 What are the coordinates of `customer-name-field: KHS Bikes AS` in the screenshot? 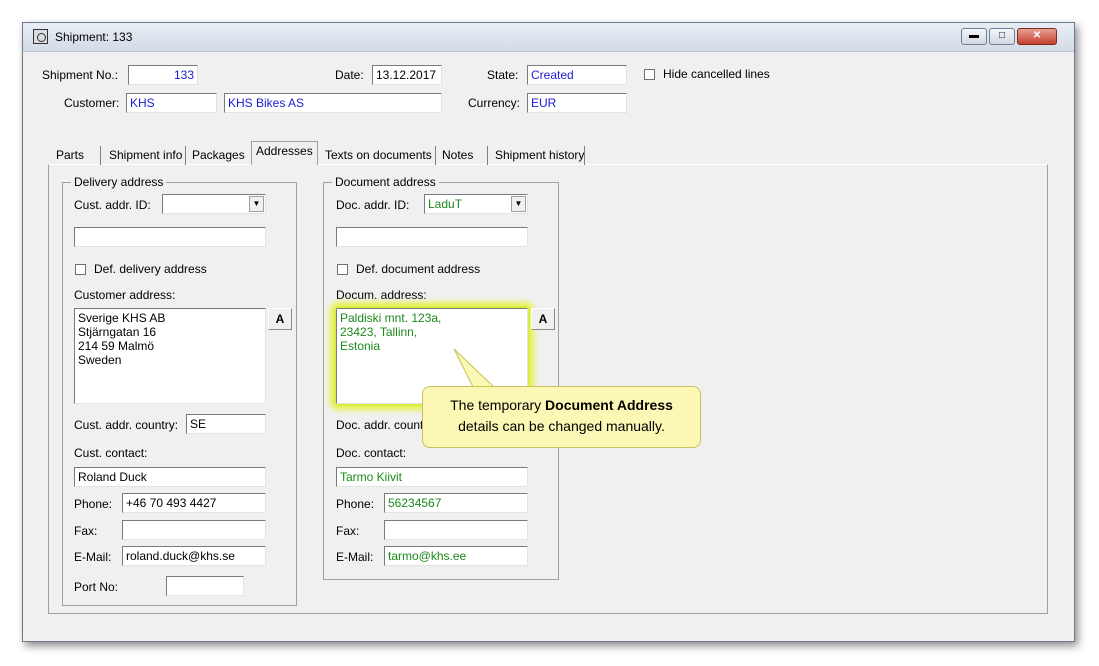 It's located at (333, 103).